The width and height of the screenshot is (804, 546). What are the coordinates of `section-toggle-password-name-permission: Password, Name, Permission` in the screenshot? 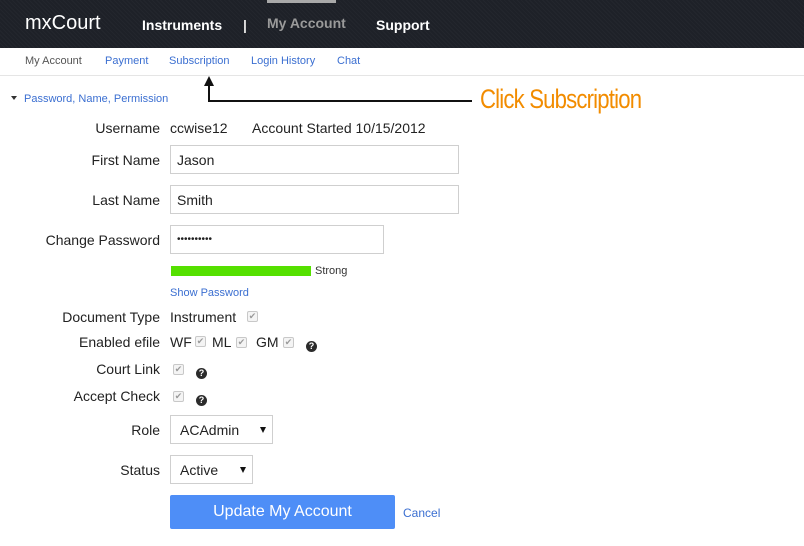 It's located at (89, 99).